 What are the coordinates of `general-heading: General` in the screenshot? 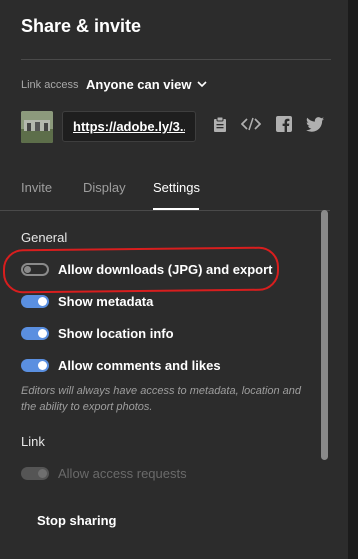 It's located at (44, 237).